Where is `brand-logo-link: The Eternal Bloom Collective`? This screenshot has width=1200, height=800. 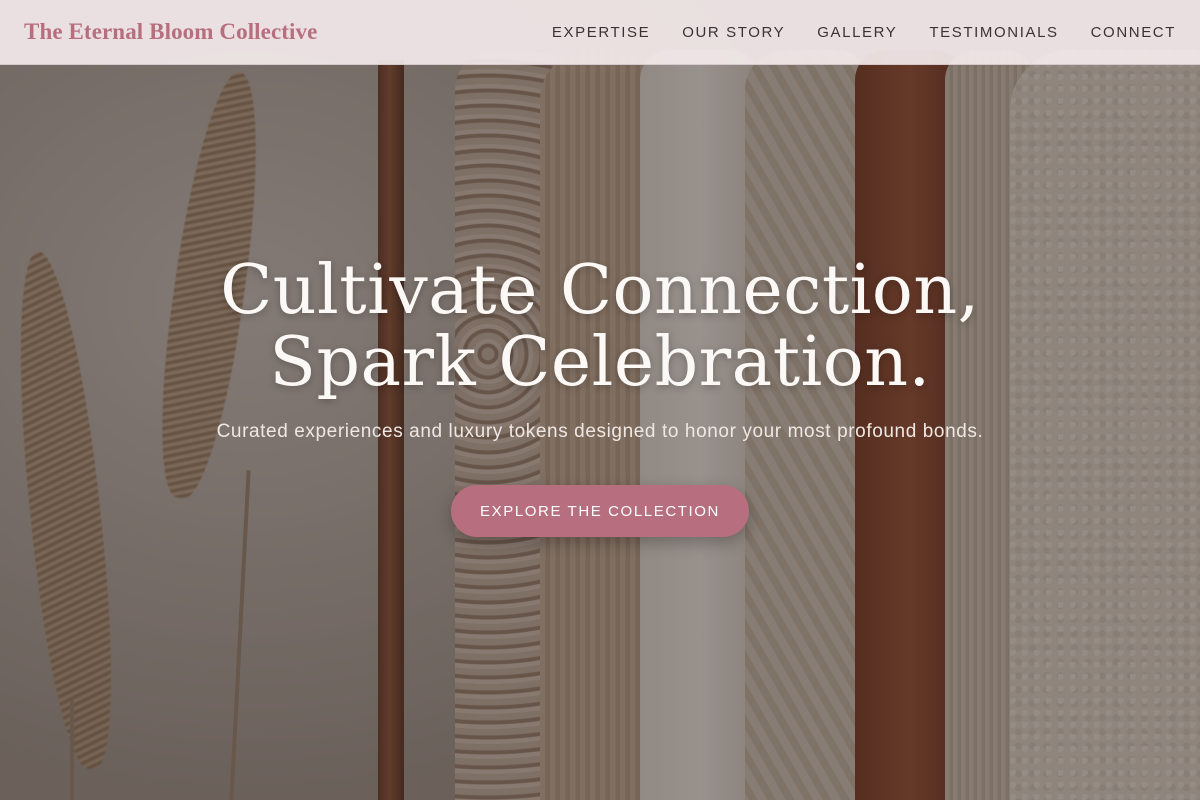 brand-logo-link: The Eternal Bloom Collective is located at coordinates (170, 32).